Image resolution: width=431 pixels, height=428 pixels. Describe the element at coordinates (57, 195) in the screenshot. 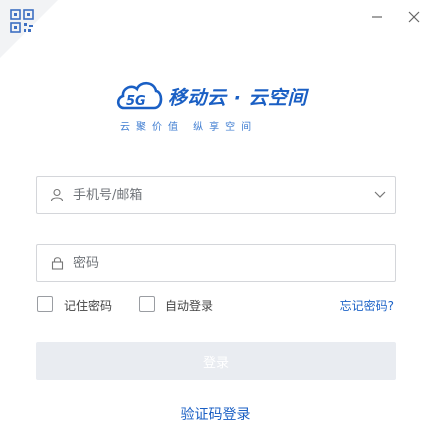

I see `user-icon` at that location.